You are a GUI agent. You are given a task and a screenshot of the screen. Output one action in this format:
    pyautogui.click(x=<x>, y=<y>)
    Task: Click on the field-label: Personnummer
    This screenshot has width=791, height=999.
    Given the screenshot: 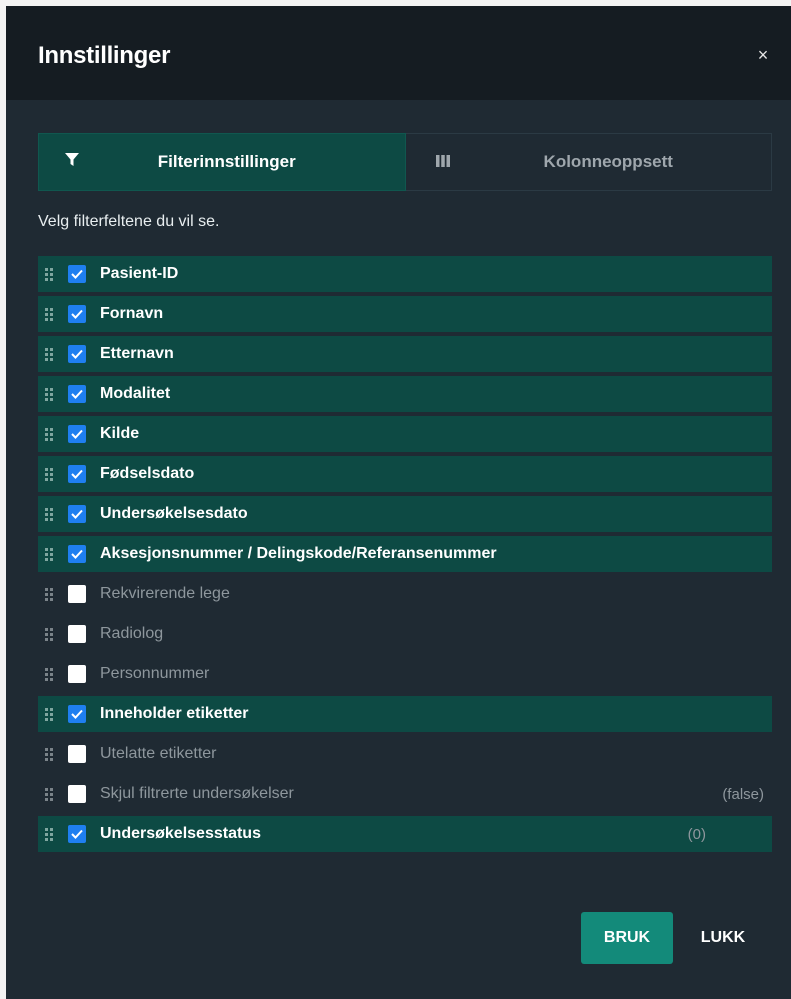 What is the action you would take?
    pyautogui.click(x=155, y=673)
    